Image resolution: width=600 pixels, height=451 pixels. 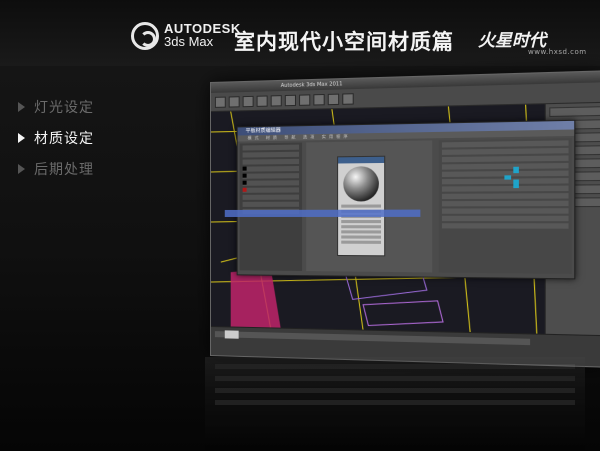 What do you see at coordinates (512, 177) in the screenshot?
I see `navigator-icon` at bounding box center [512, 177].